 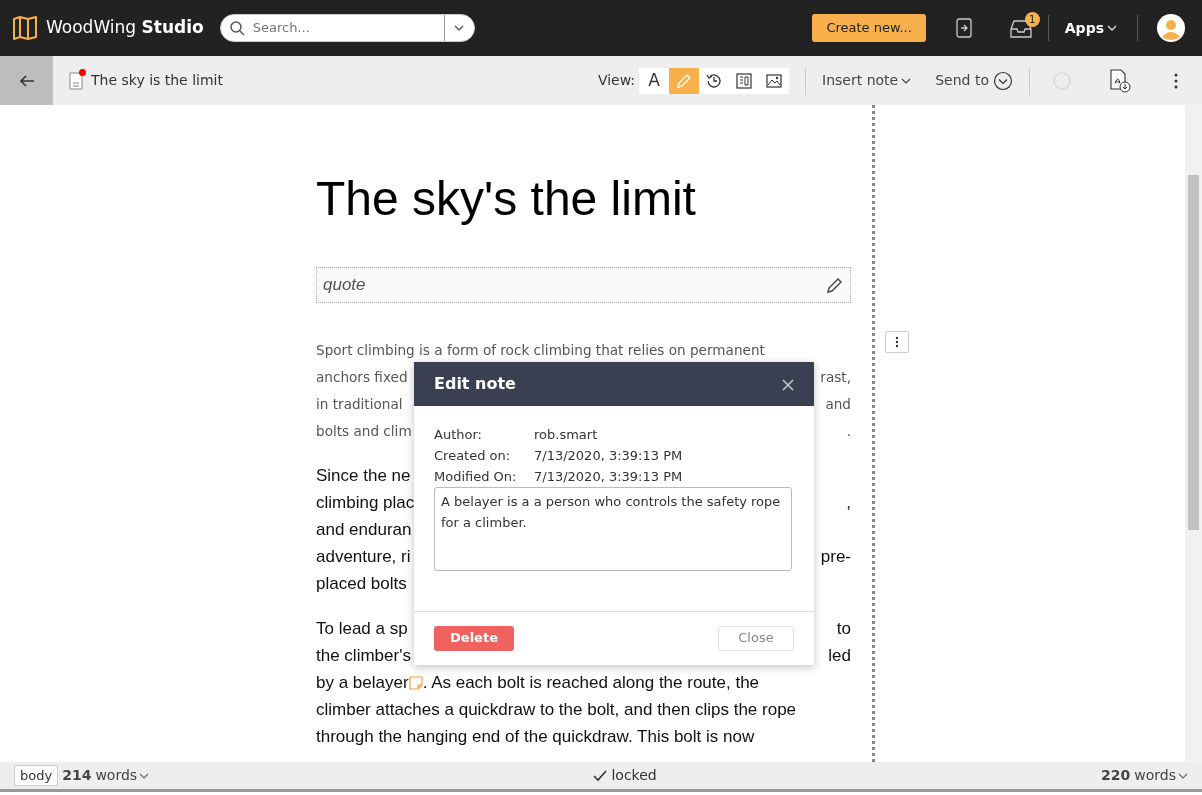 What do you see at coordinates (756, 638) in the screenshot?
I see `close-button: Close` at bounding box center [756, 638].